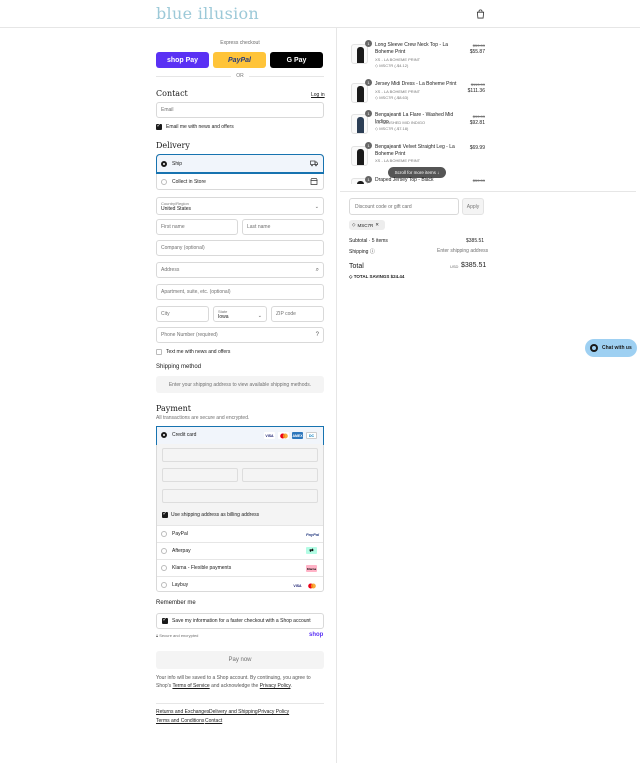 The image size is (640, 763). What do you see at coordinates (314, 163) in the screenshot?
I see `truck-icon` at bounding box center [314, 163].